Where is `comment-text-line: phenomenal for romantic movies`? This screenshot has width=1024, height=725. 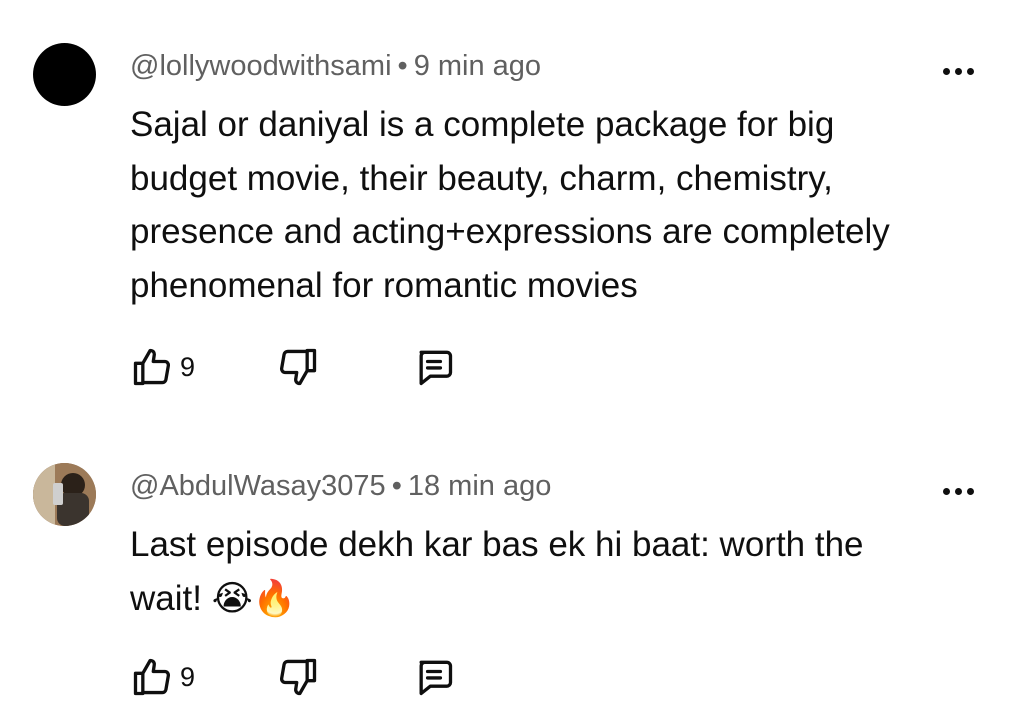 comment-text-line: phenomenal for romantic movies is located at coordinates (384, 285).